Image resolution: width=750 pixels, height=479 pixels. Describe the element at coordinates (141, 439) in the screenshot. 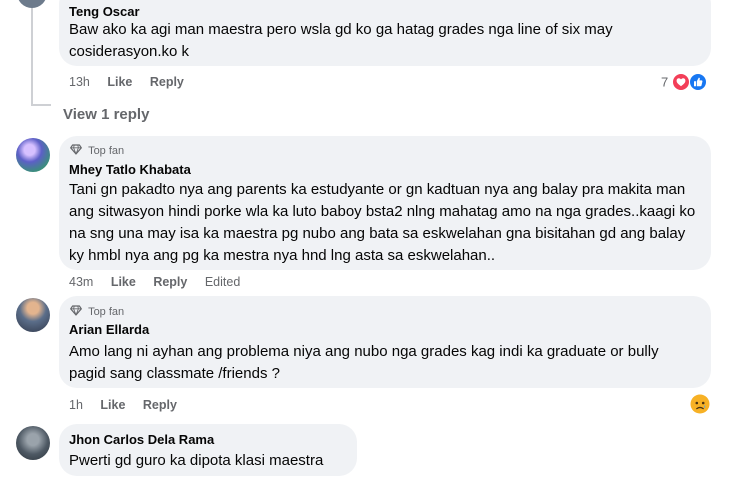

I see `comment-author: Jhon Carlos Dela Rama` at that location.